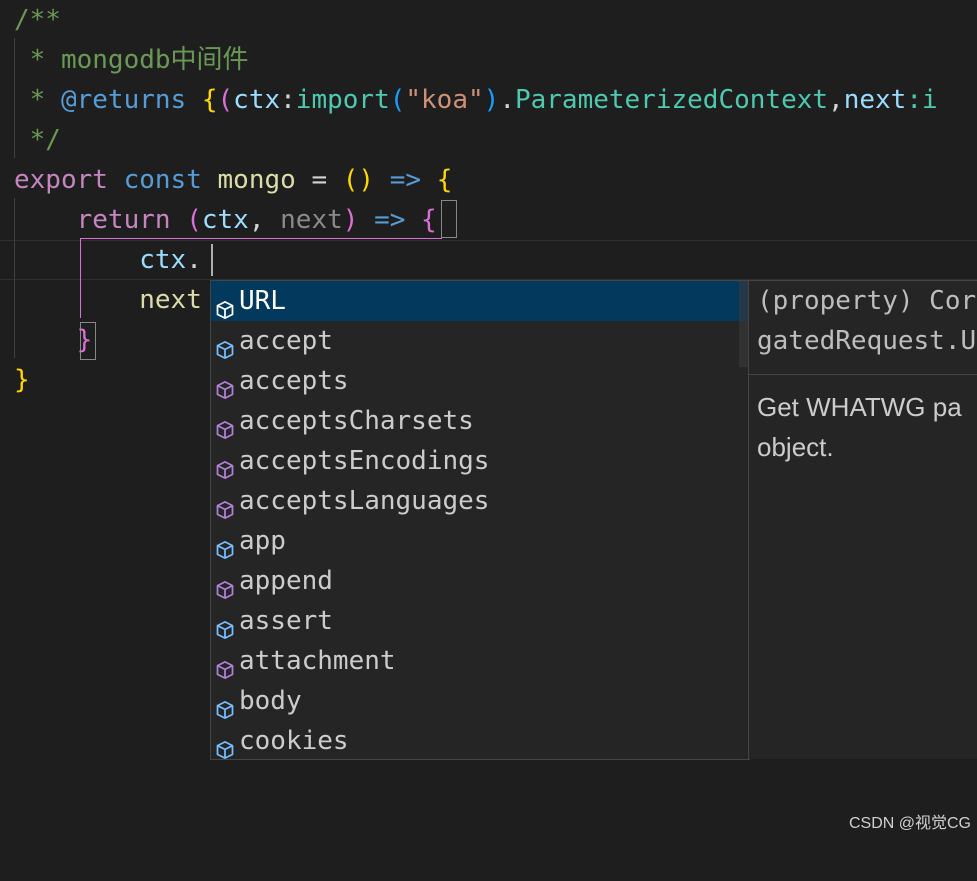 The width and height of the screenshot is (977, 881). I want to click on suggestion-label: append, so click(286, 581).